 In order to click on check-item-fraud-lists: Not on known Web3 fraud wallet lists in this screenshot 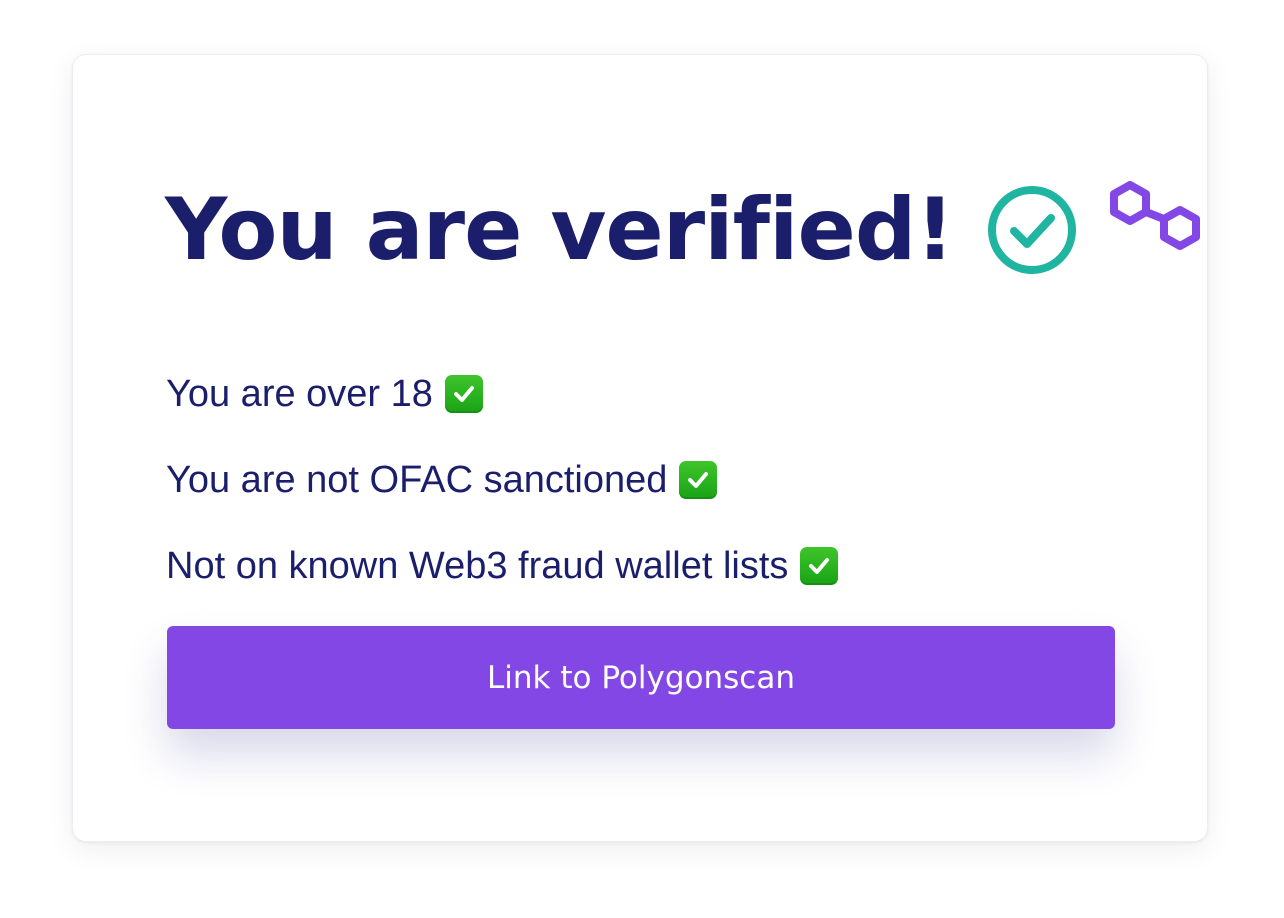, I will do `click(502, 566)`.